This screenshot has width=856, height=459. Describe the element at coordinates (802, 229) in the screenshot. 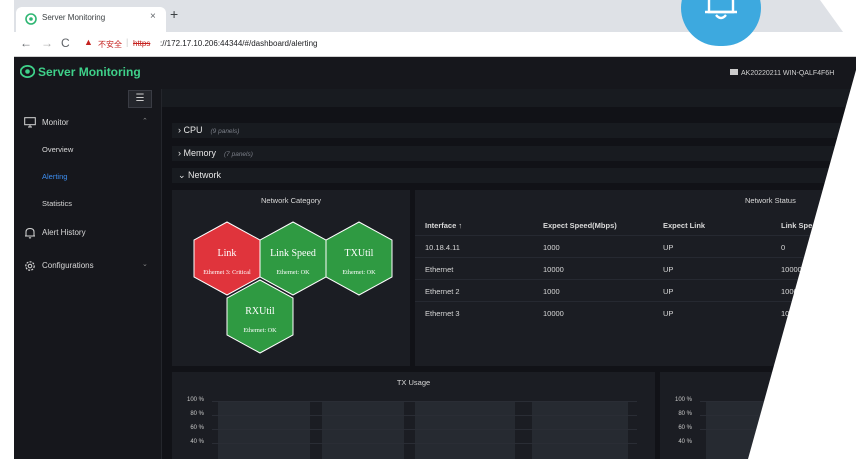

I see `page-edge-overlay` at that location.